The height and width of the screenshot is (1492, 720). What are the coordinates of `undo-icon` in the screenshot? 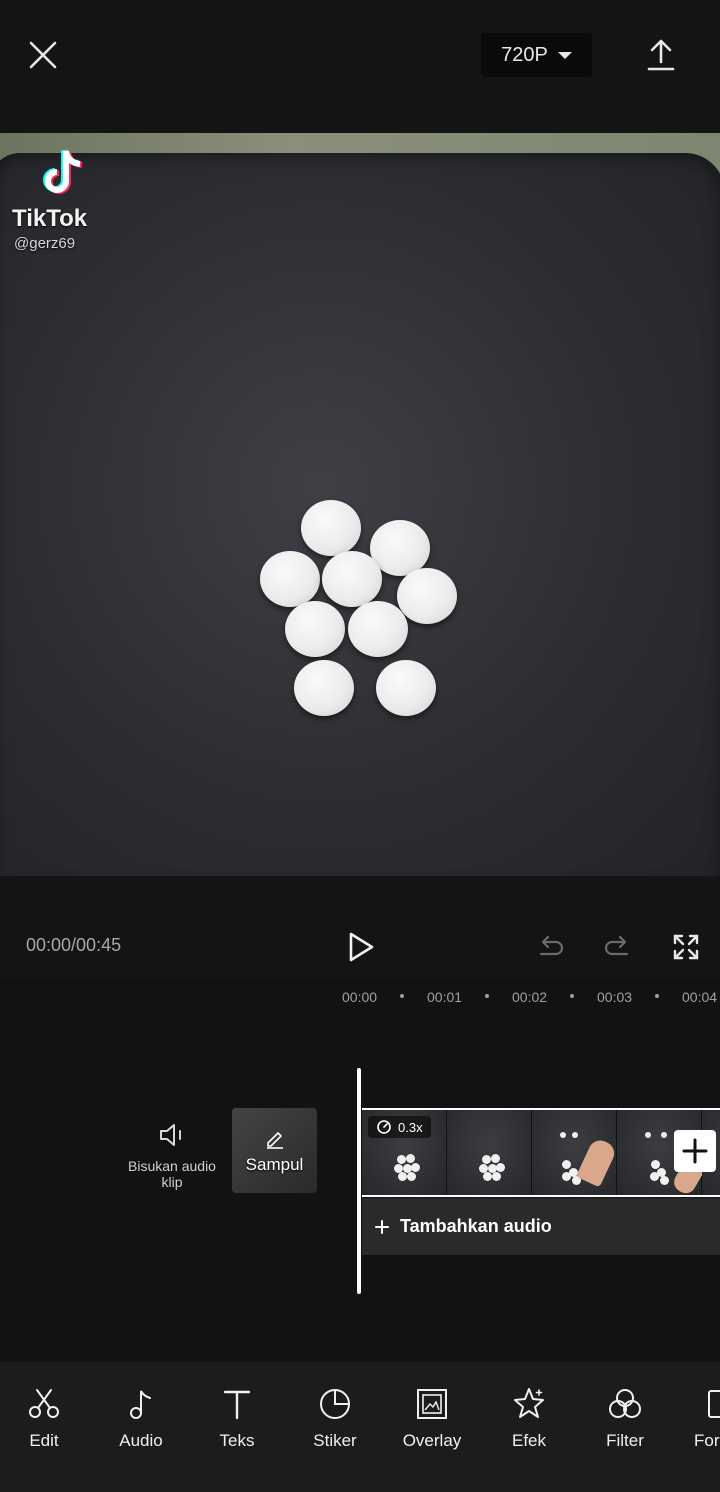 It's located at (551, 945).